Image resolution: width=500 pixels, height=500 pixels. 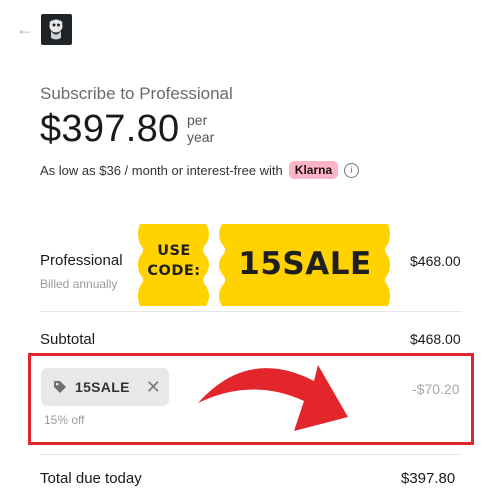 I want to click on promo-code-text: 15SALE, so click(x=102, y=387).